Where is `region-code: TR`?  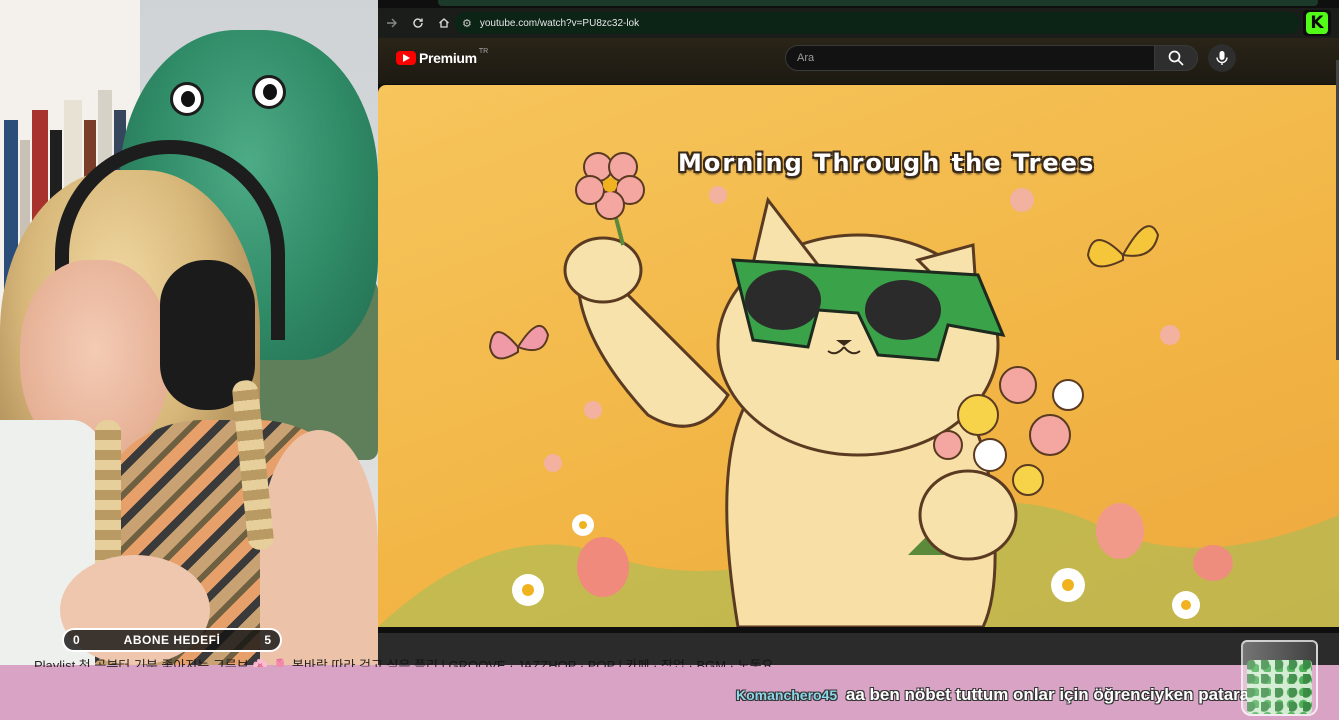 region-code: TR is located at coordinates (483, 51).